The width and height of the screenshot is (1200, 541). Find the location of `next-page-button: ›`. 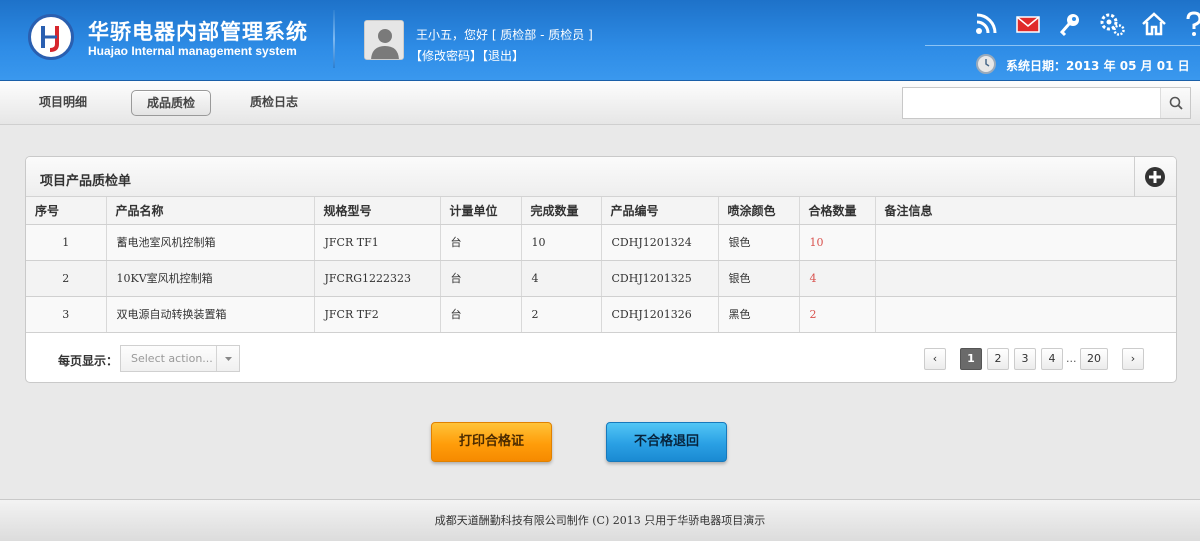

next-page-button: › is located at coordinates (1133, 359).